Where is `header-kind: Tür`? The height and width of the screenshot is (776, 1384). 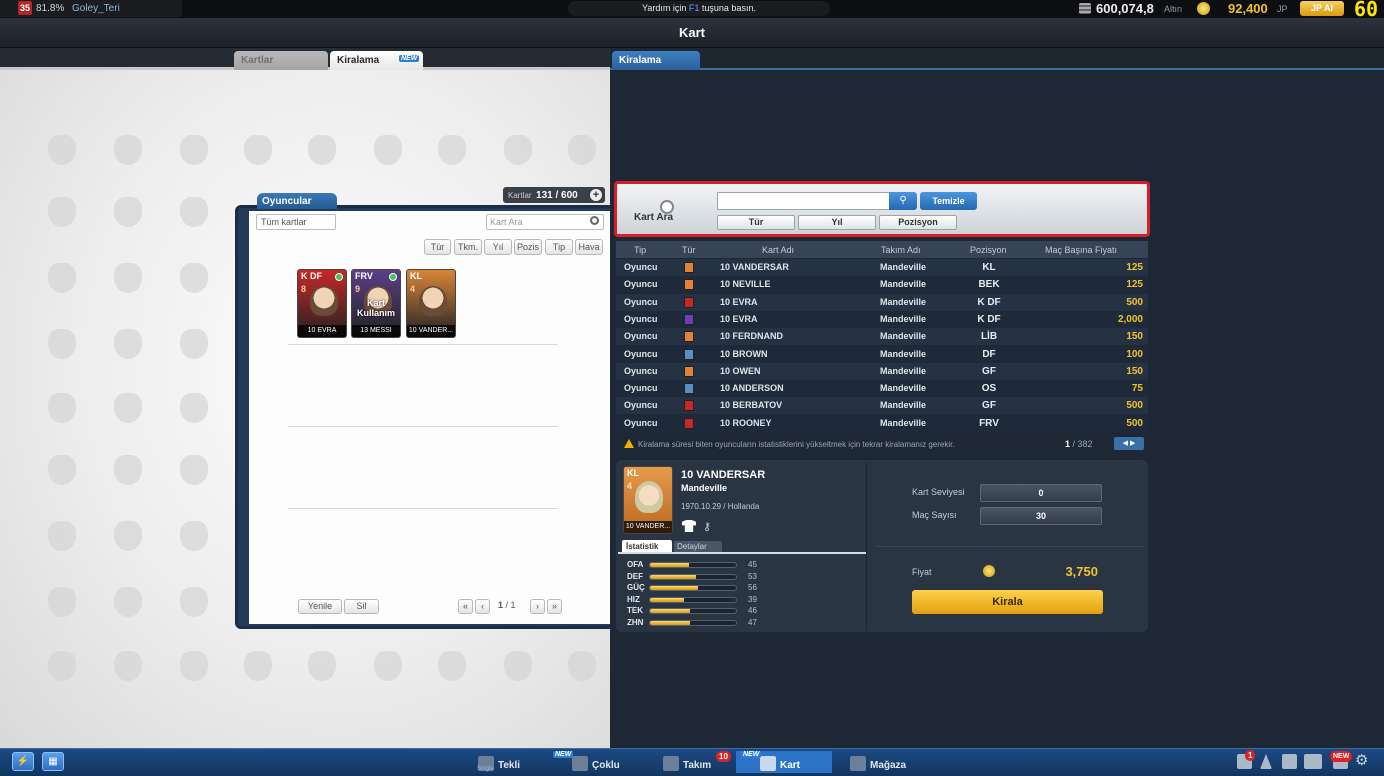
header-kind: Tür is located at coordinates (689, 250).